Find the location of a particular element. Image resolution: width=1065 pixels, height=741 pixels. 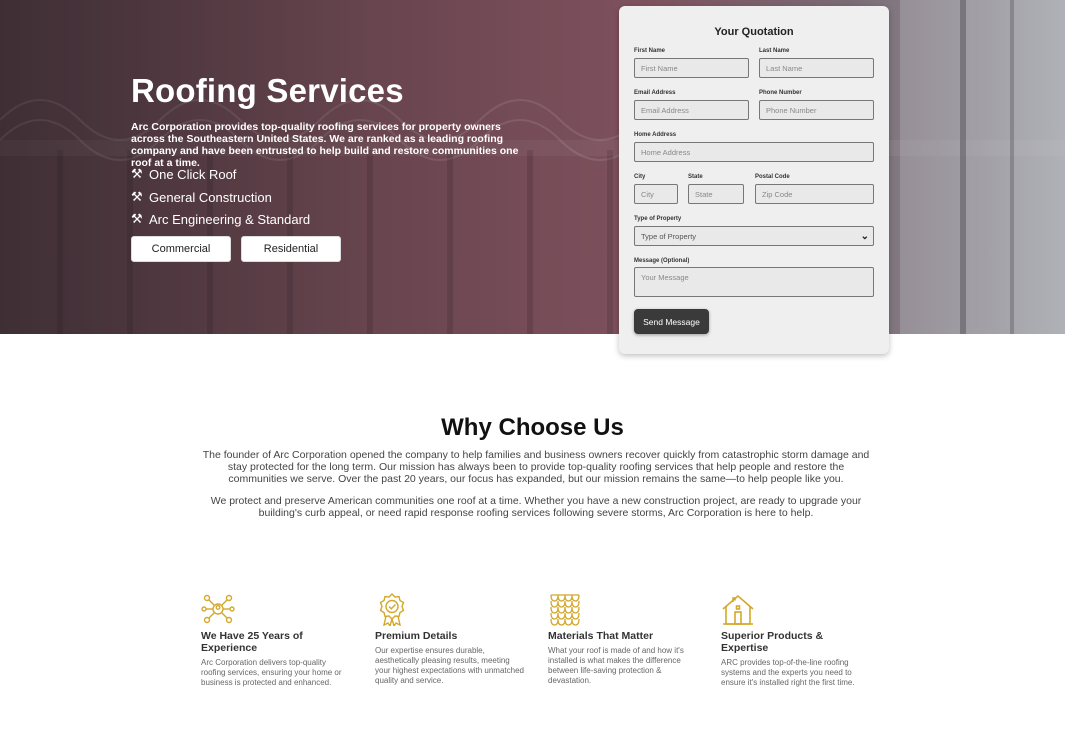

state-label: State is located at coordinates (695, 177).